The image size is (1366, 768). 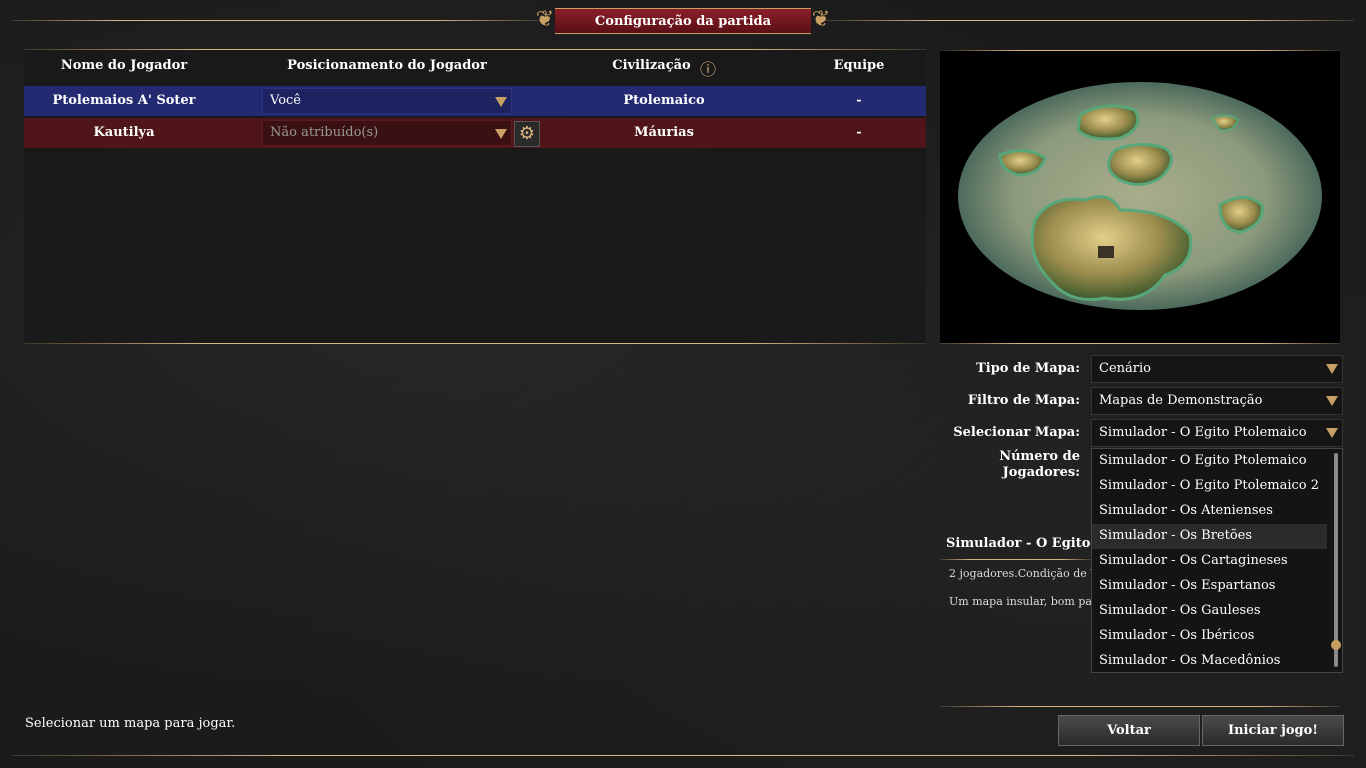 What do you see at coordinates (821, 19) in the screenshot?
I see `ornament-right-icon: ❦` at bounding box center [821, 19].